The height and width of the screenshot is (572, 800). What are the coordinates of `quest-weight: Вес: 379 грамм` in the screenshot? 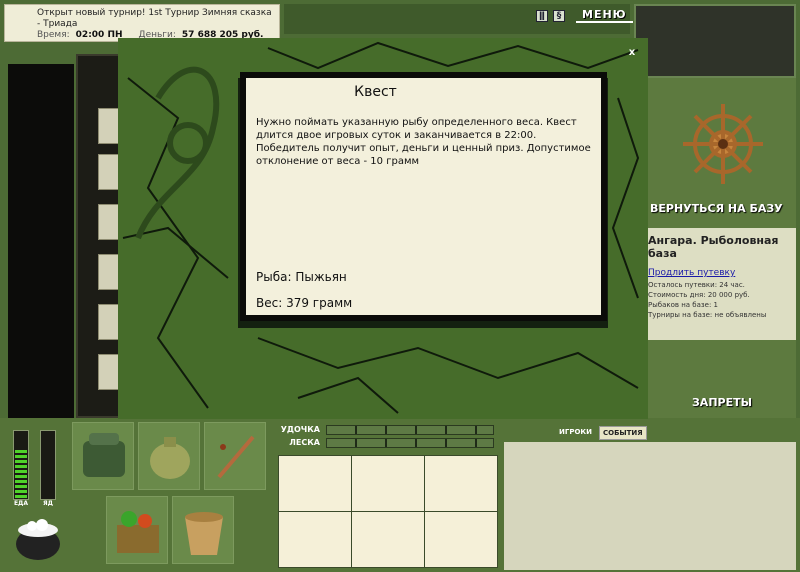 It's located at (304, 303).